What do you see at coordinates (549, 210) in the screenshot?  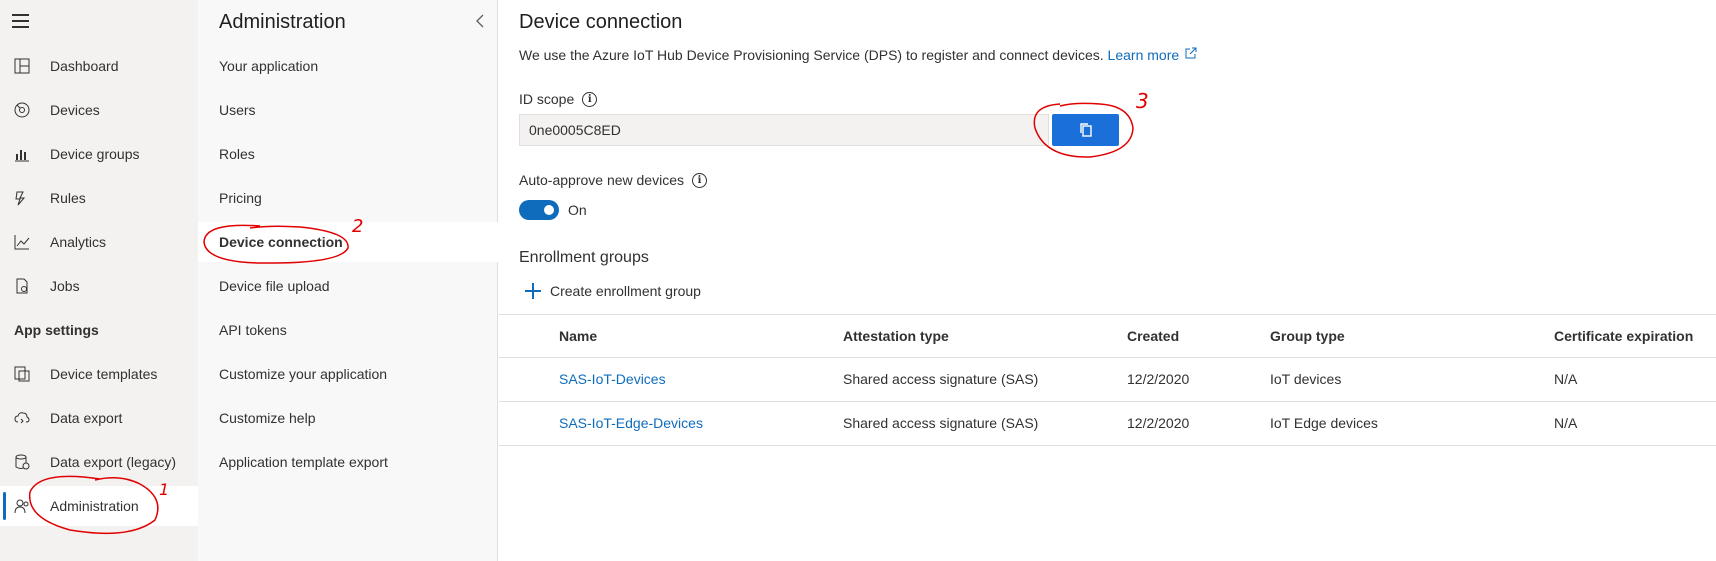 I see `toggle-knob` at bounding box center [549, 210].